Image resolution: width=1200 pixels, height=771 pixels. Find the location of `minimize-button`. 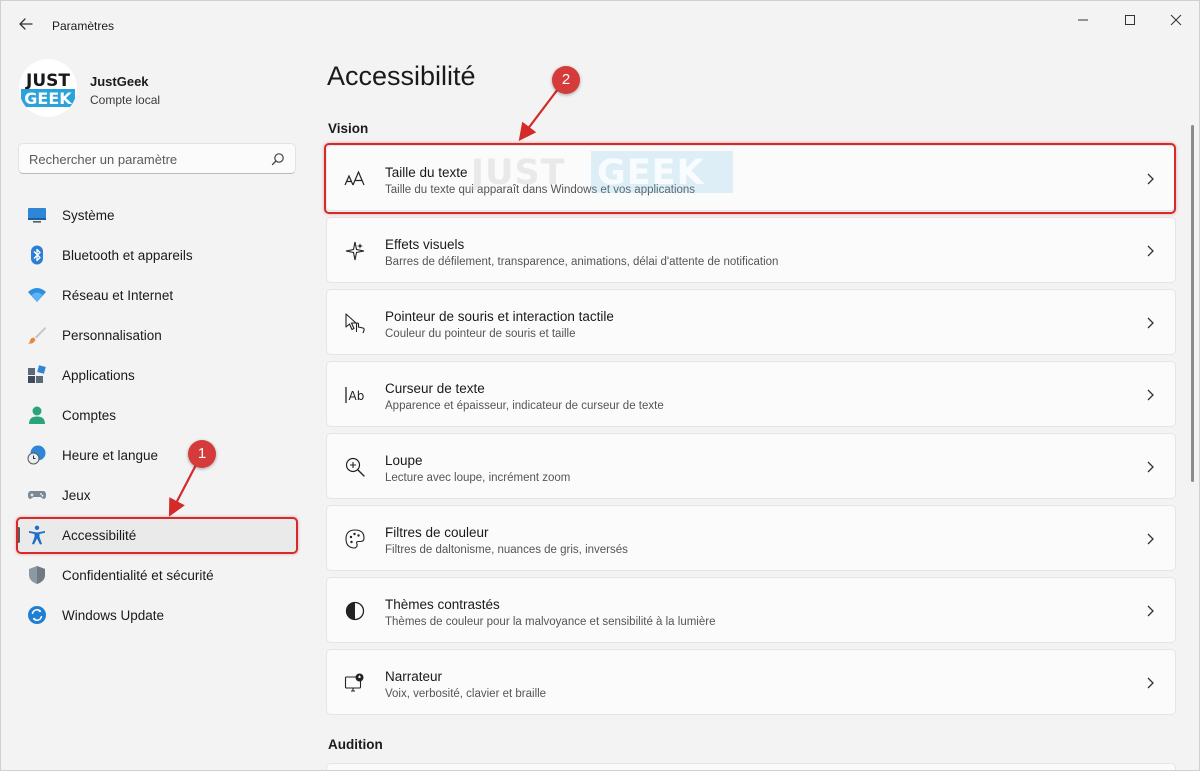

minimize-button is located at coordinates (1083, 20).